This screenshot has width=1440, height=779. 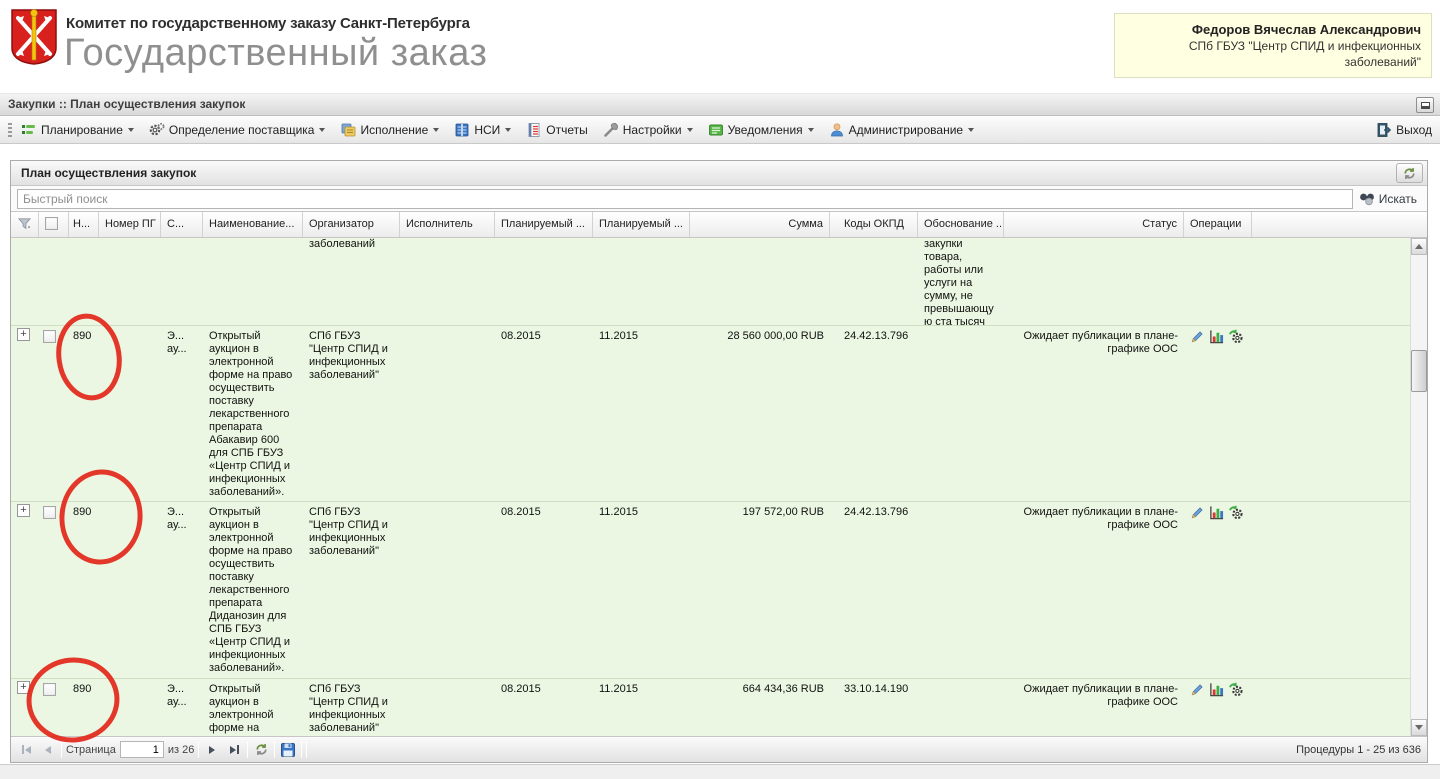 What do you see at coordinates (876, 336) in the screenshot?
I see `cell-okpd: 24.42.13.796` at bounding box center [876, 336].